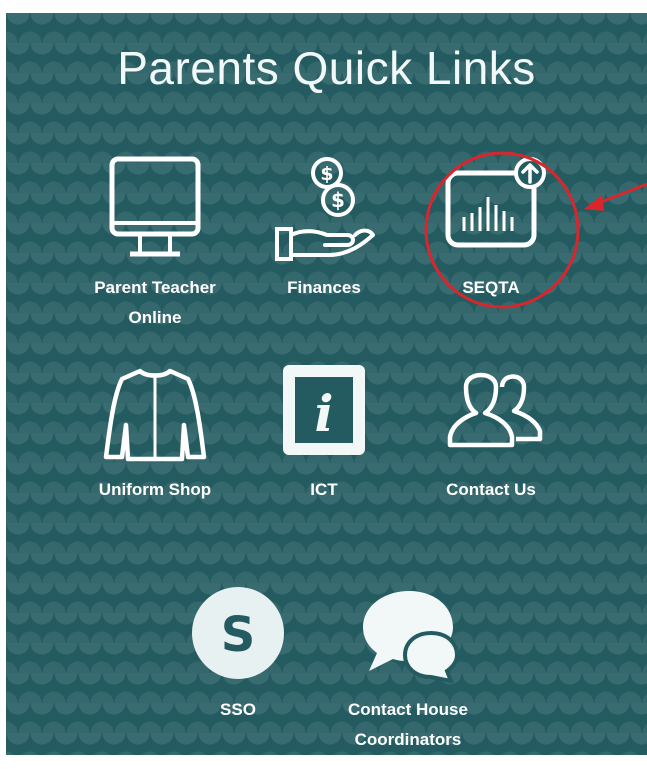 The width and height of the screenshot is (647, 769). Describe the element at coordinates (238, 709) in the screenshot. I see `sso-label: SSO` at that location.